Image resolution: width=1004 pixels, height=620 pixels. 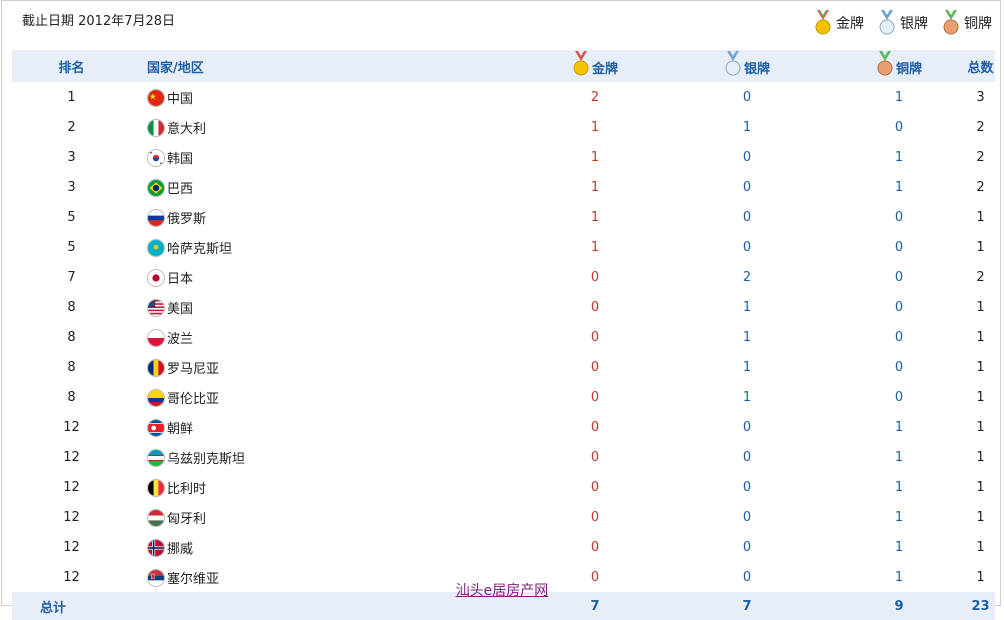 I want to click on kazakhstan-flag-icon, so click(x=156, y=247).